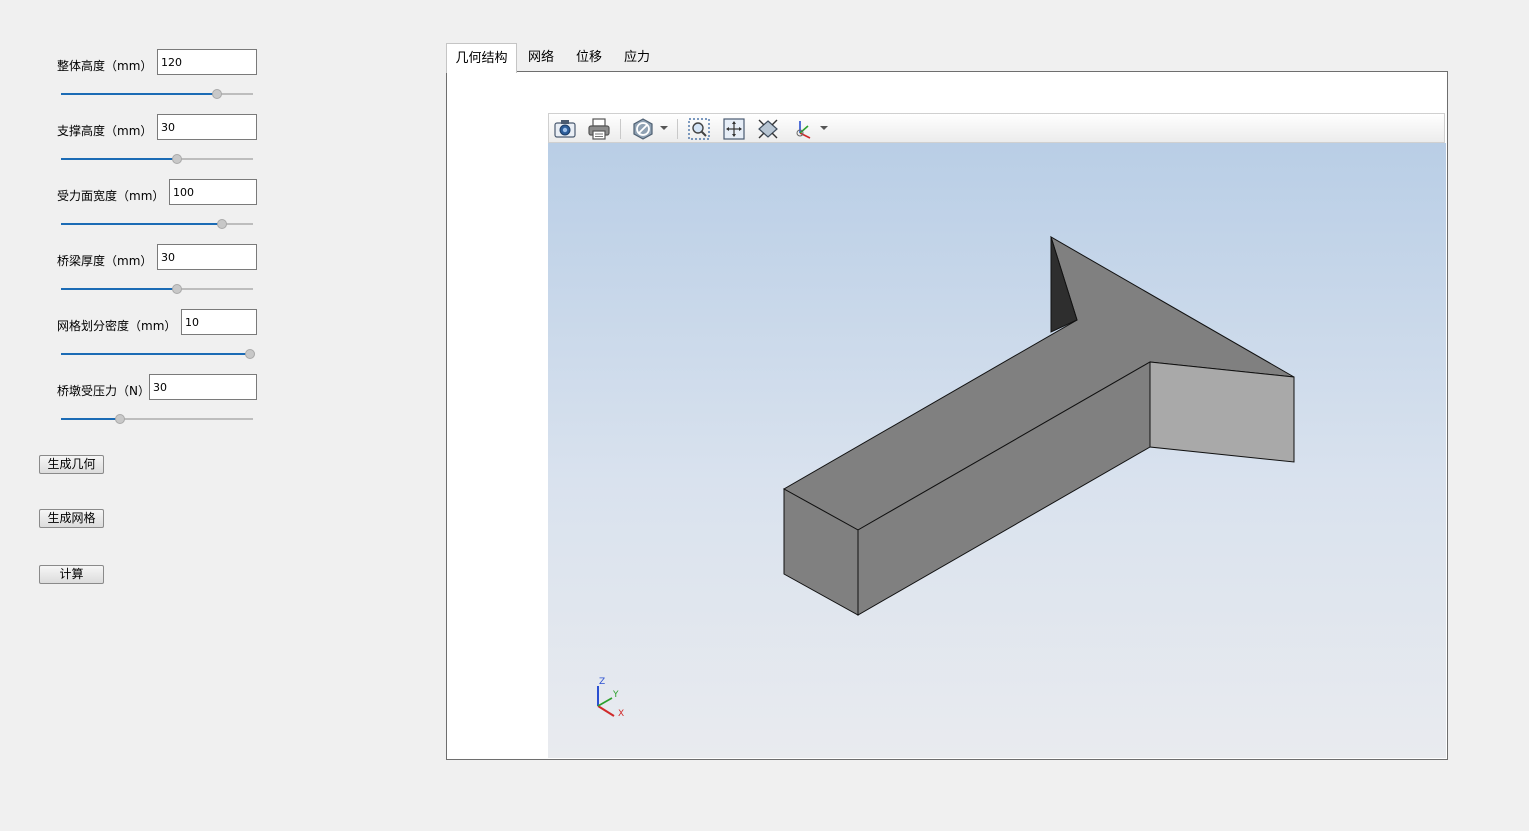 The height and width of the screenshot is (831, 1529). What do you see at coordinates (541, 57) in the screenshot?
I see `tab-network: 网络` at bounding box center [541, 57].